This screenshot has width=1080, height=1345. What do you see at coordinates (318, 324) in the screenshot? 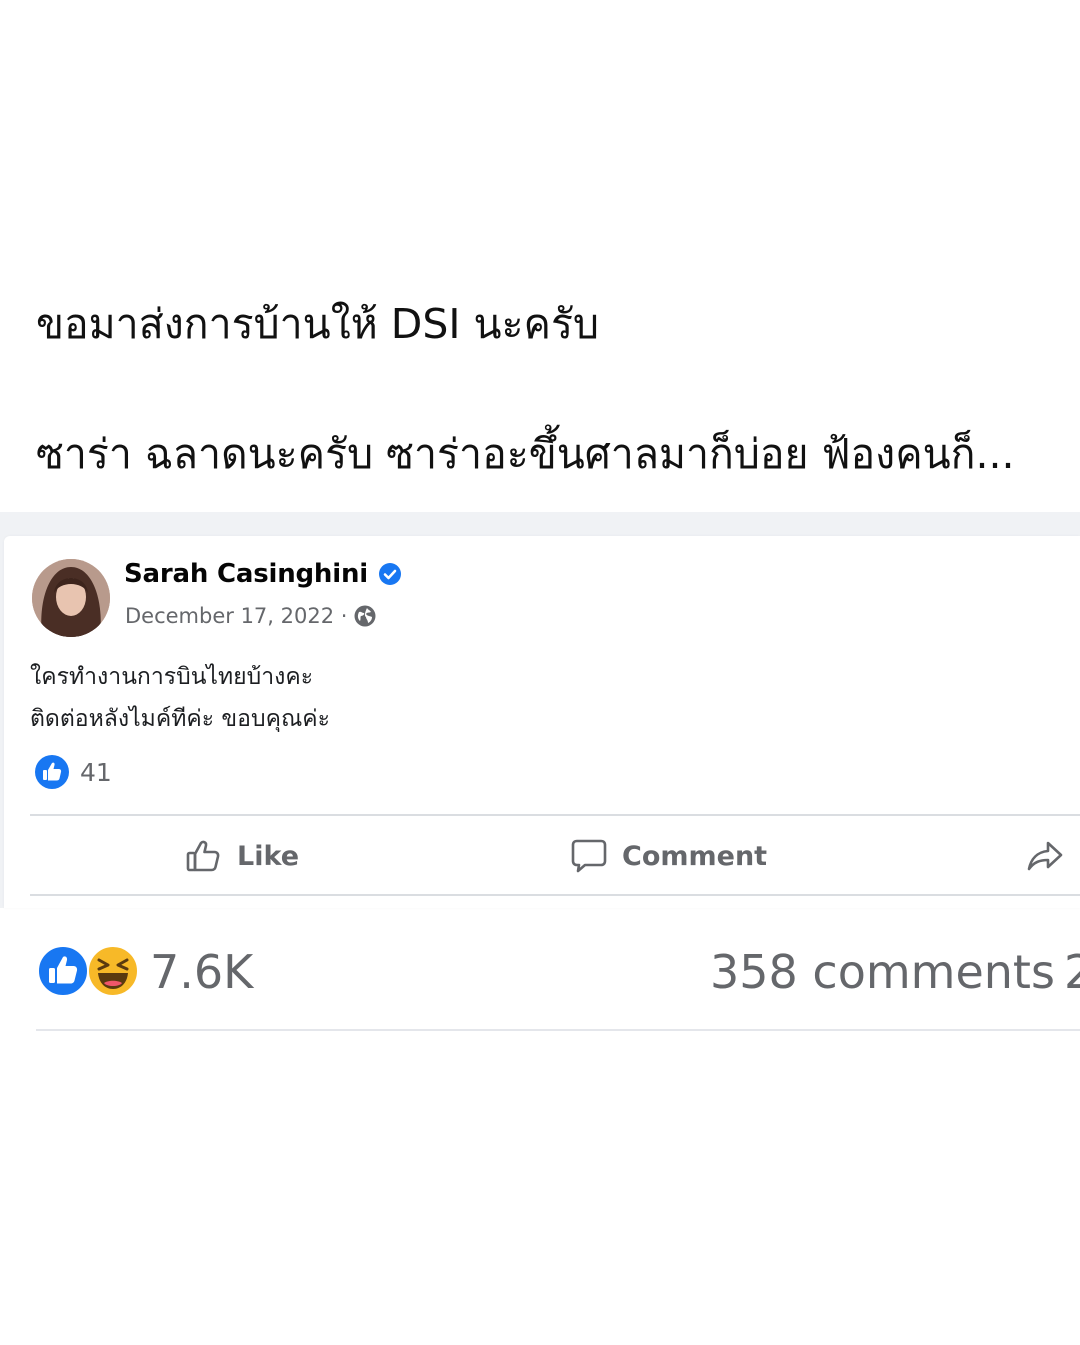
I see `post-line-1: ขอมาส่งการบ้านให้ DSI นะครับ` at bounding box center [318, 324].